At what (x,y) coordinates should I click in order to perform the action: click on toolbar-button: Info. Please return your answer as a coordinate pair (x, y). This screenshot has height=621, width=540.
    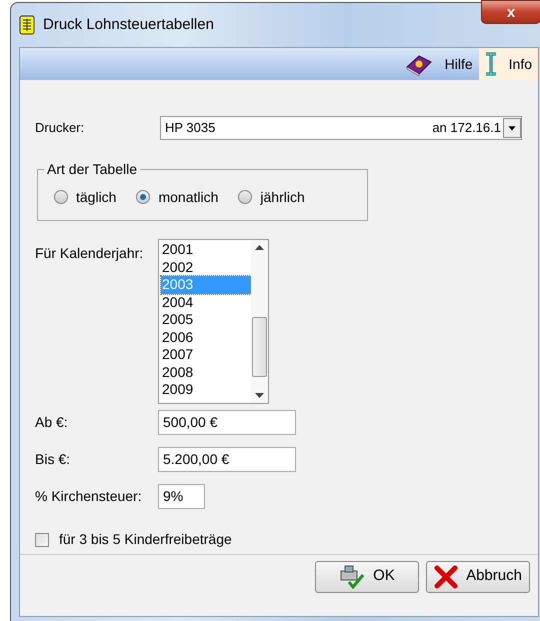
    Looking at the image, I should click on (508, 64).